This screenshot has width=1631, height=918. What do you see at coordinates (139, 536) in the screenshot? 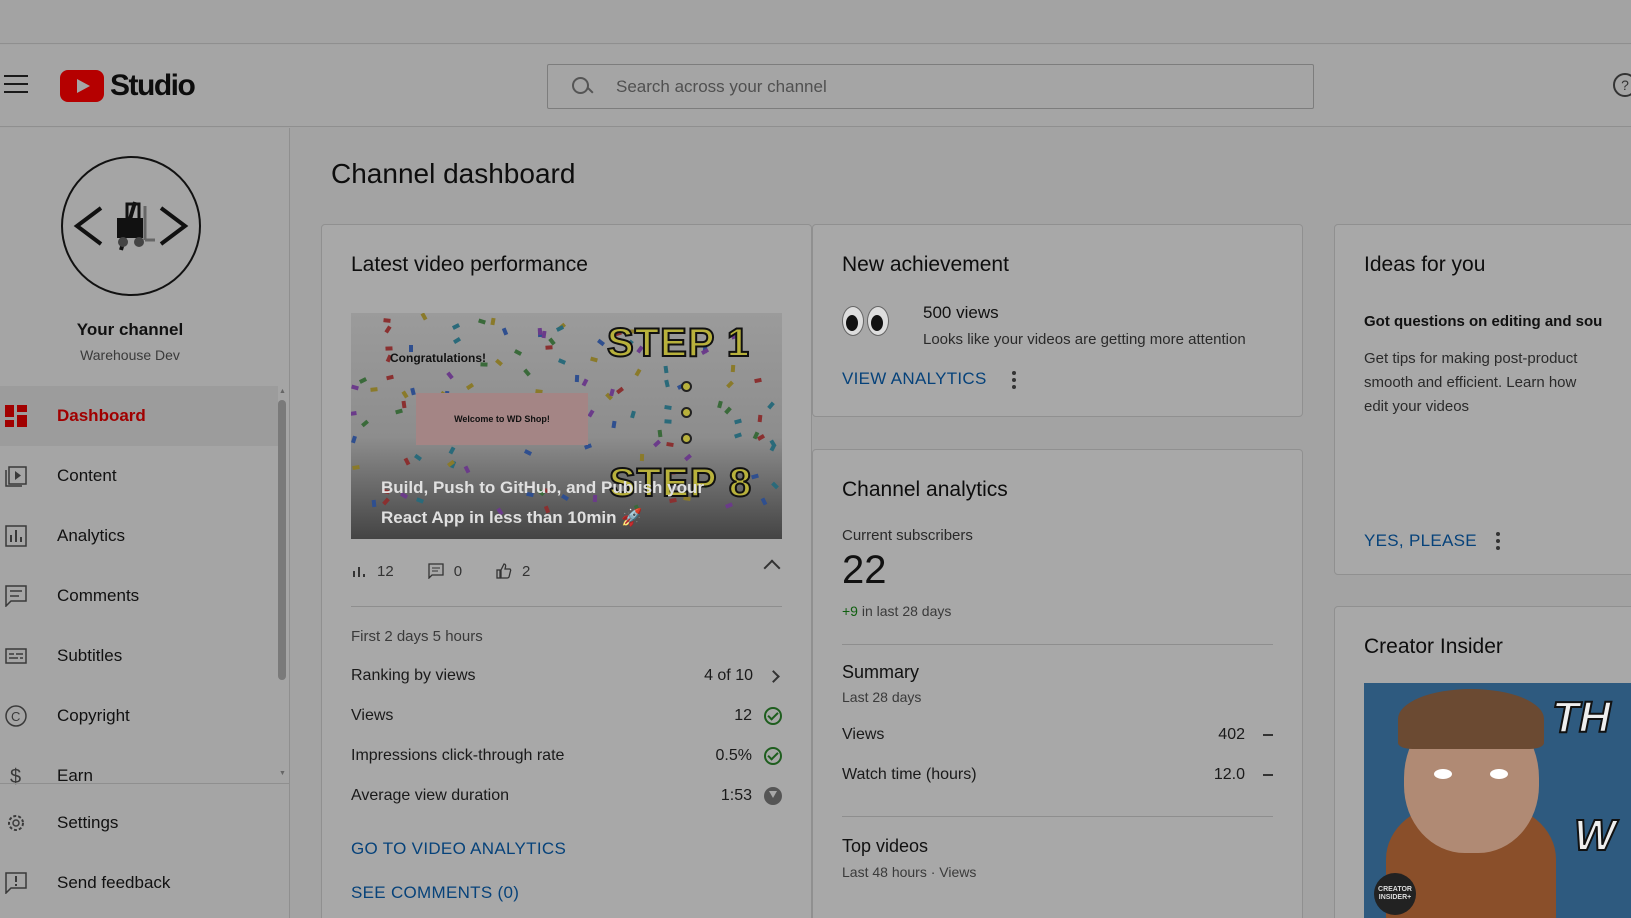
I see `sidebar-item-analytics: Analytics` at bounding box center [139, 536].